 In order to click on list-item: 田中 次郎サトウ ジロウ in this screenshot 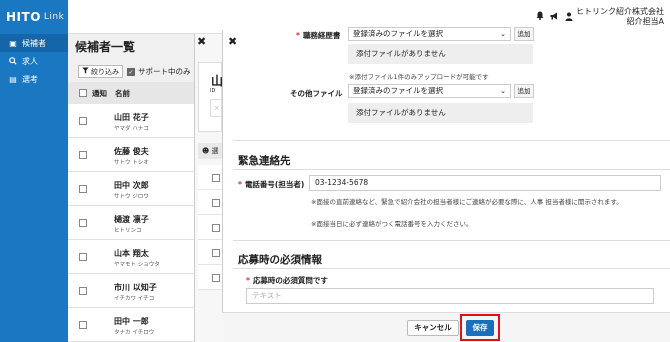, I will do `click(131, 189)`.